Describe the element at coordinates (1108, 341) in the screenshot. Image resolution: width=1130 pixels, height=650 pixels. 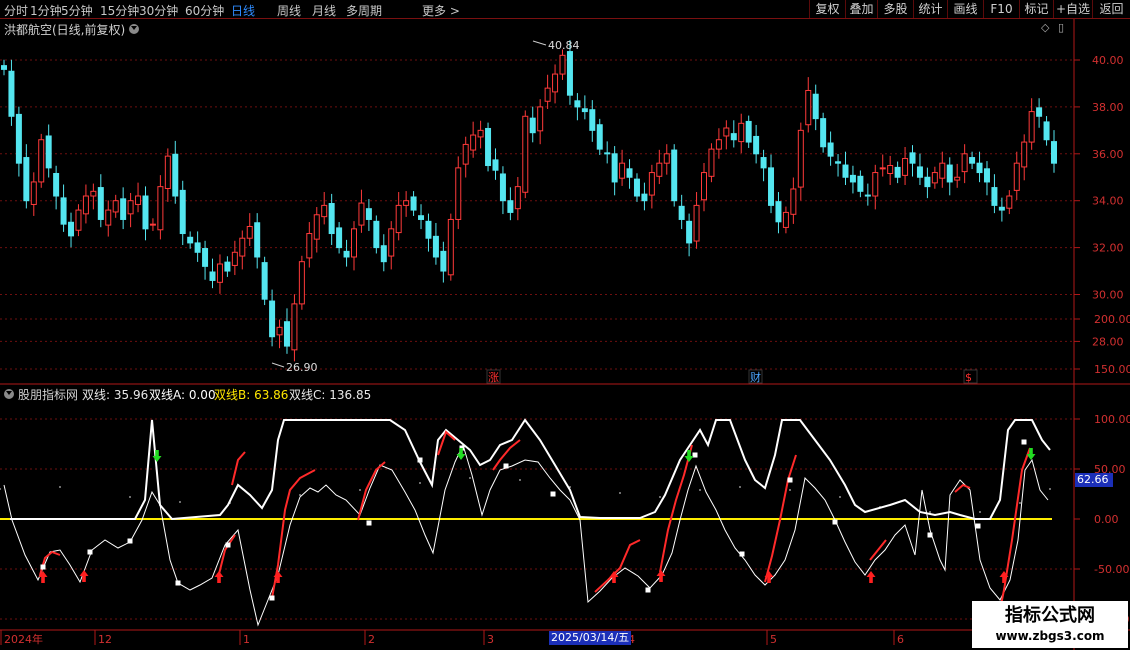
I see `price-axis-label: 28.00` at that location.